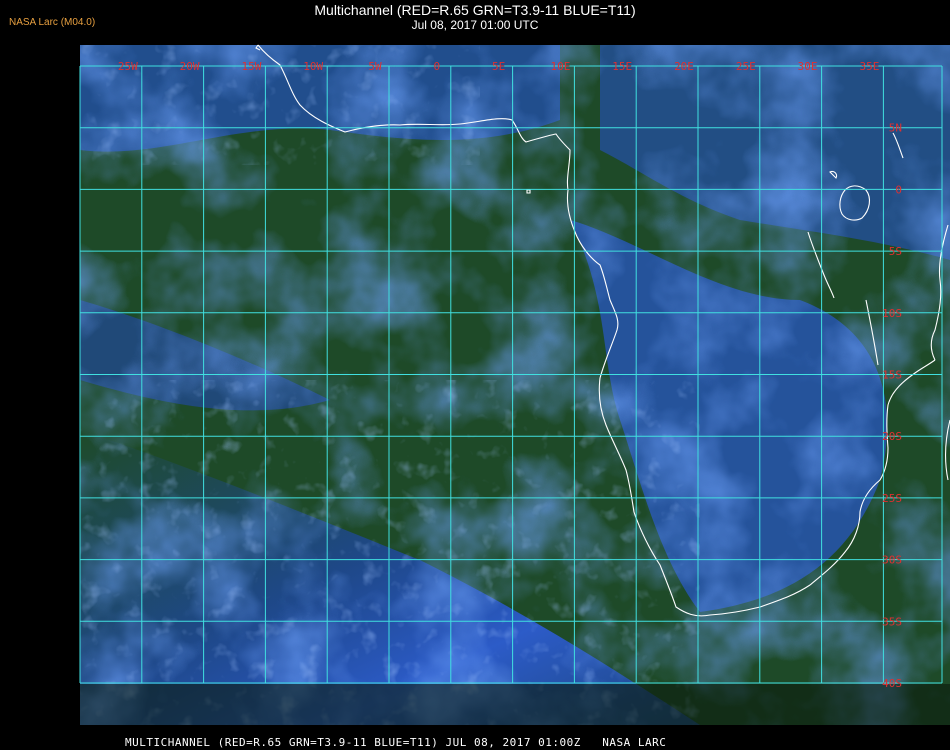 This screenshot has height=750, width=950. I want to click on latitude-label: 10S, so click(892, 313).